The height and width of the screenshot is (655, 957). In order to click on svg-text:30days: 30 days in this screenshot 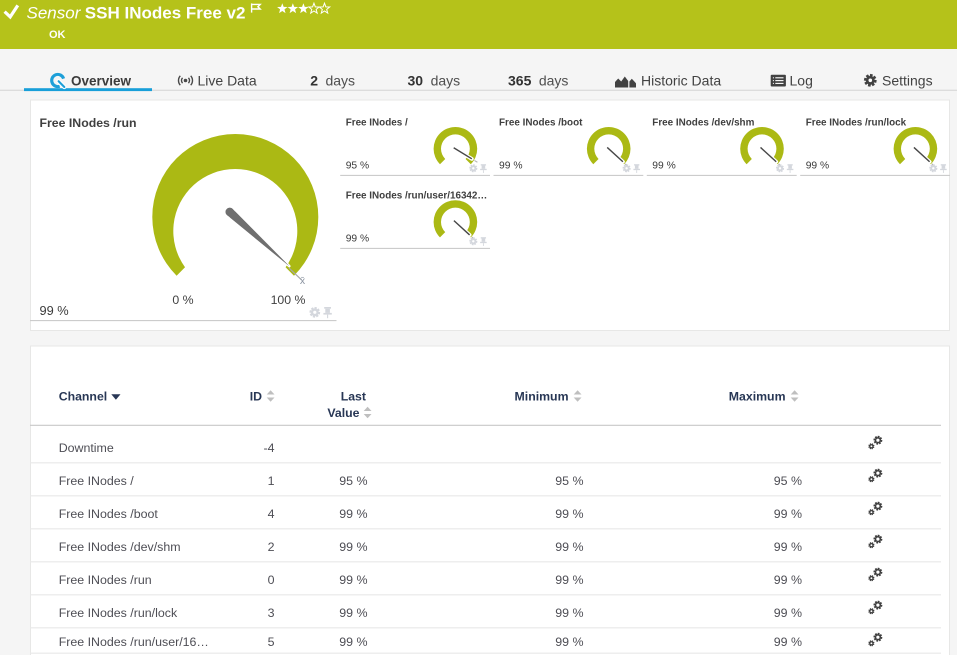, I will do `click(434, 81)`.